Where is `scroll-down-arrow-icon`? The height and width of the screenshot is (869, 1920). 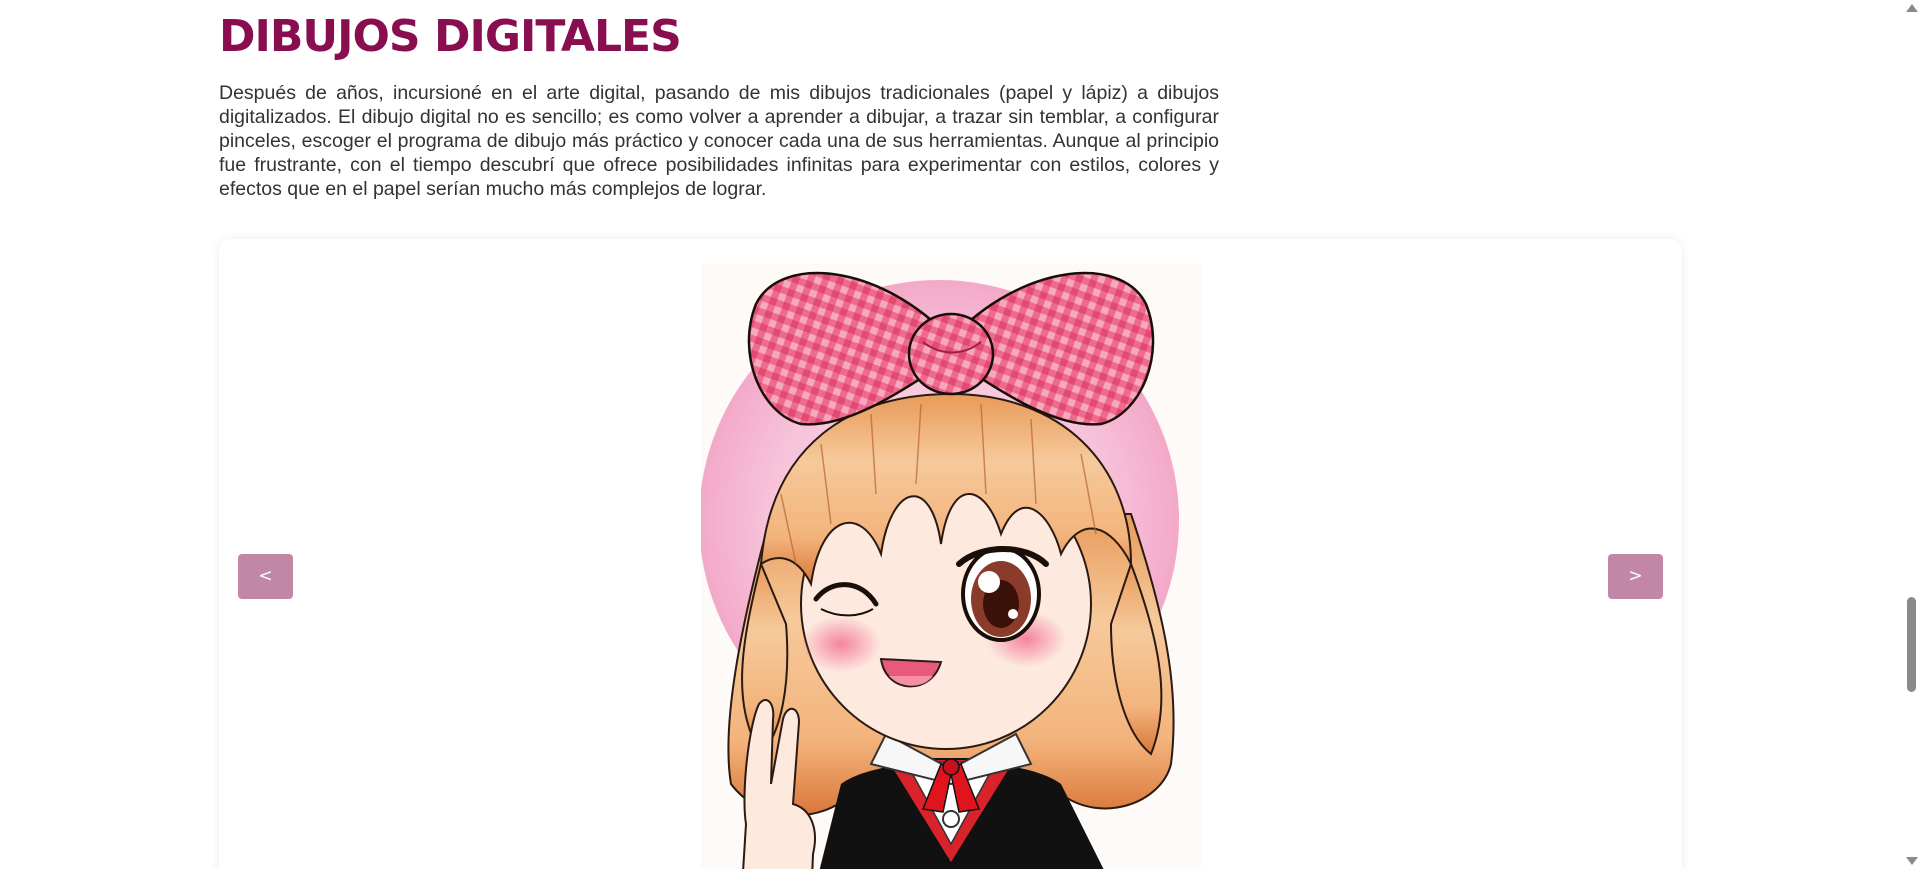 scroll-down-arrow-icon is located at coordinates (1912, 861).